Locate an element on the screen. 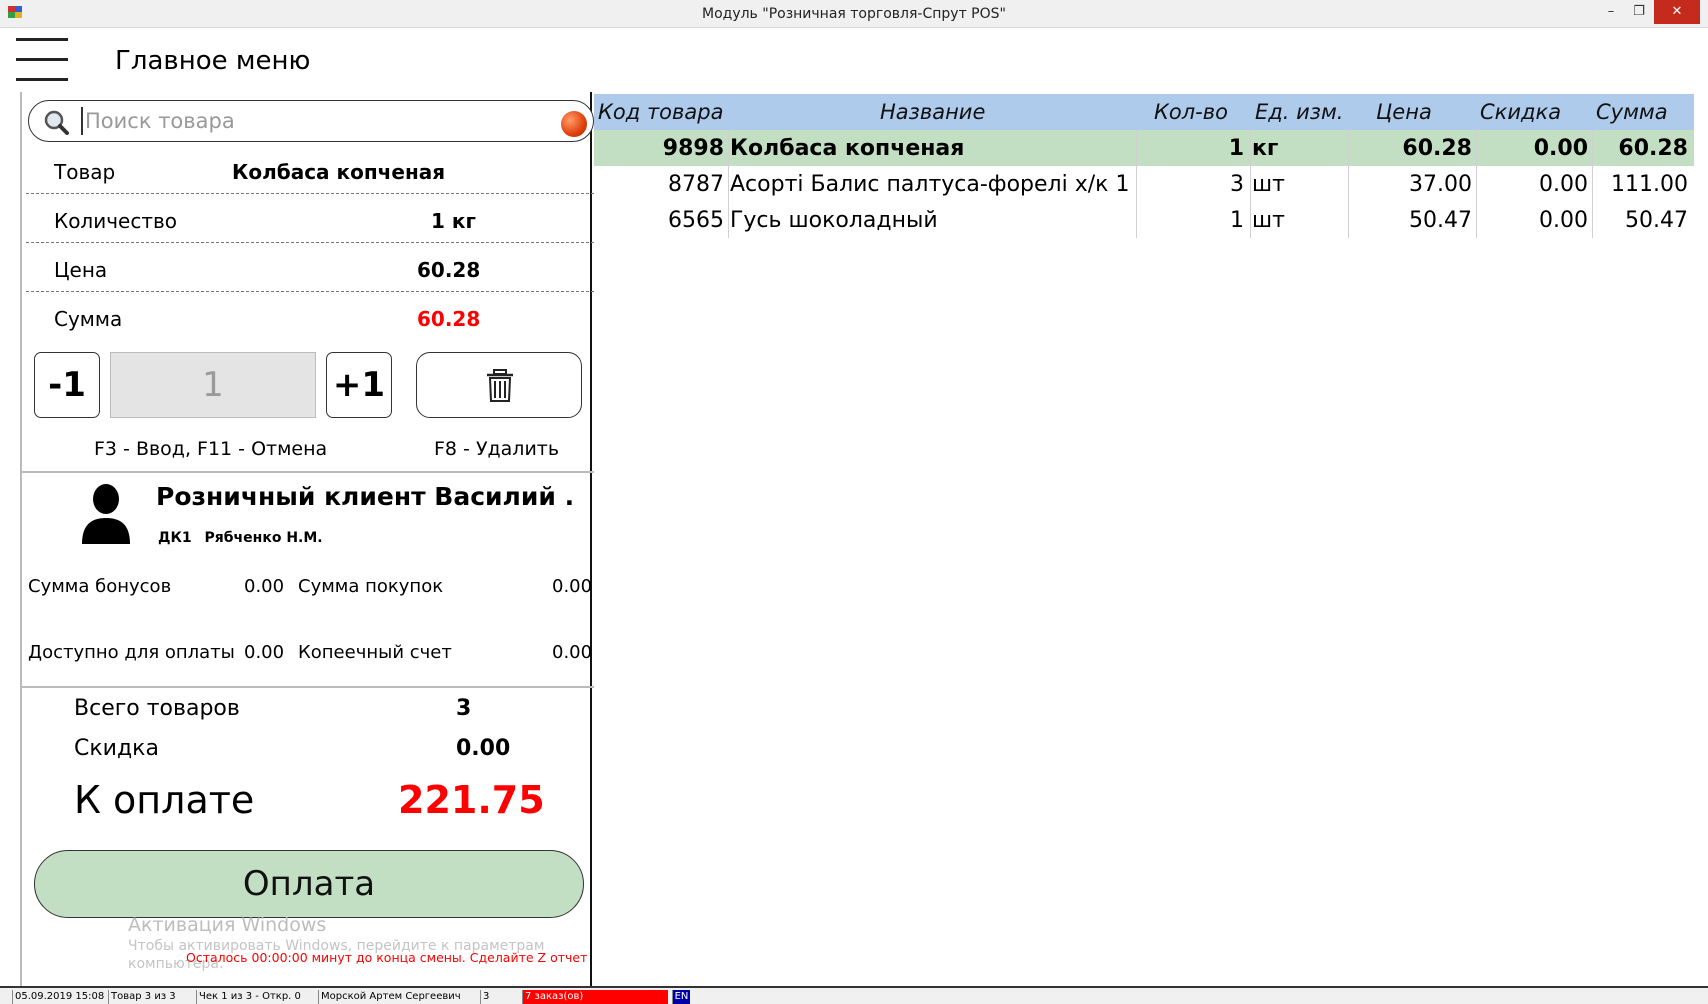 This screenshot has height=1004, width=1708. hint-delete: F8 - Удалить is located at coordinates (497, 449).